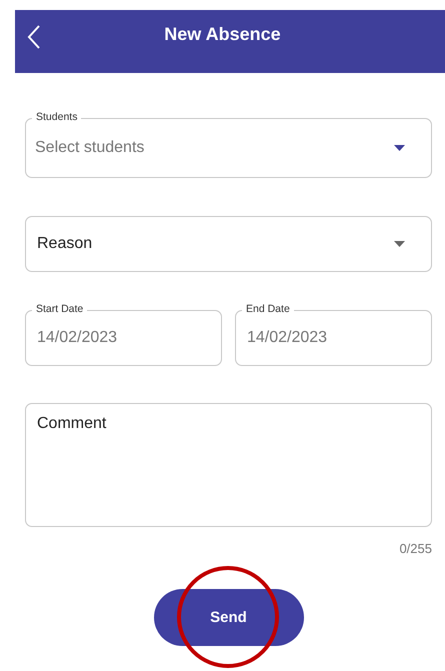 This screenshot has height=671, width=445. I want to click on field-label: Comment, so click(71, 424).